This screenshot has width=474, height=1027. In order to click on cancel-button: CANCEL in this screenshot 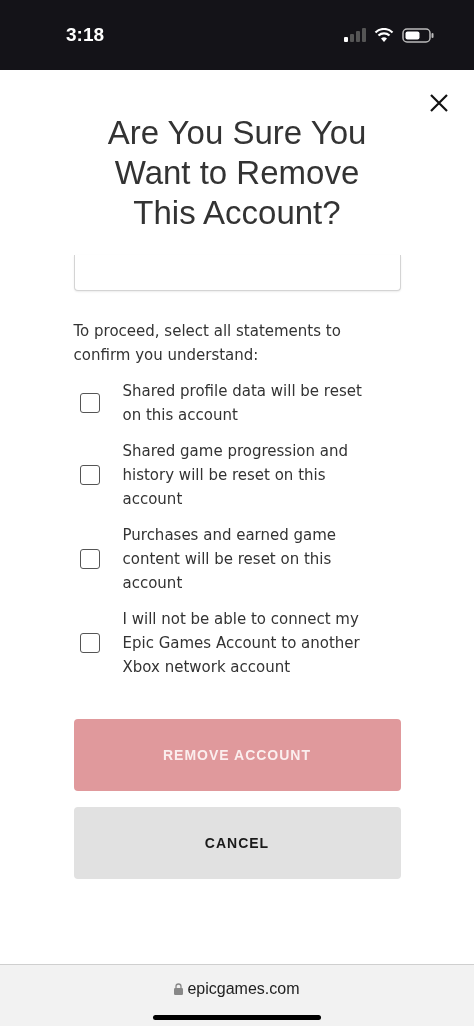, I will do `click(237, 843)`.